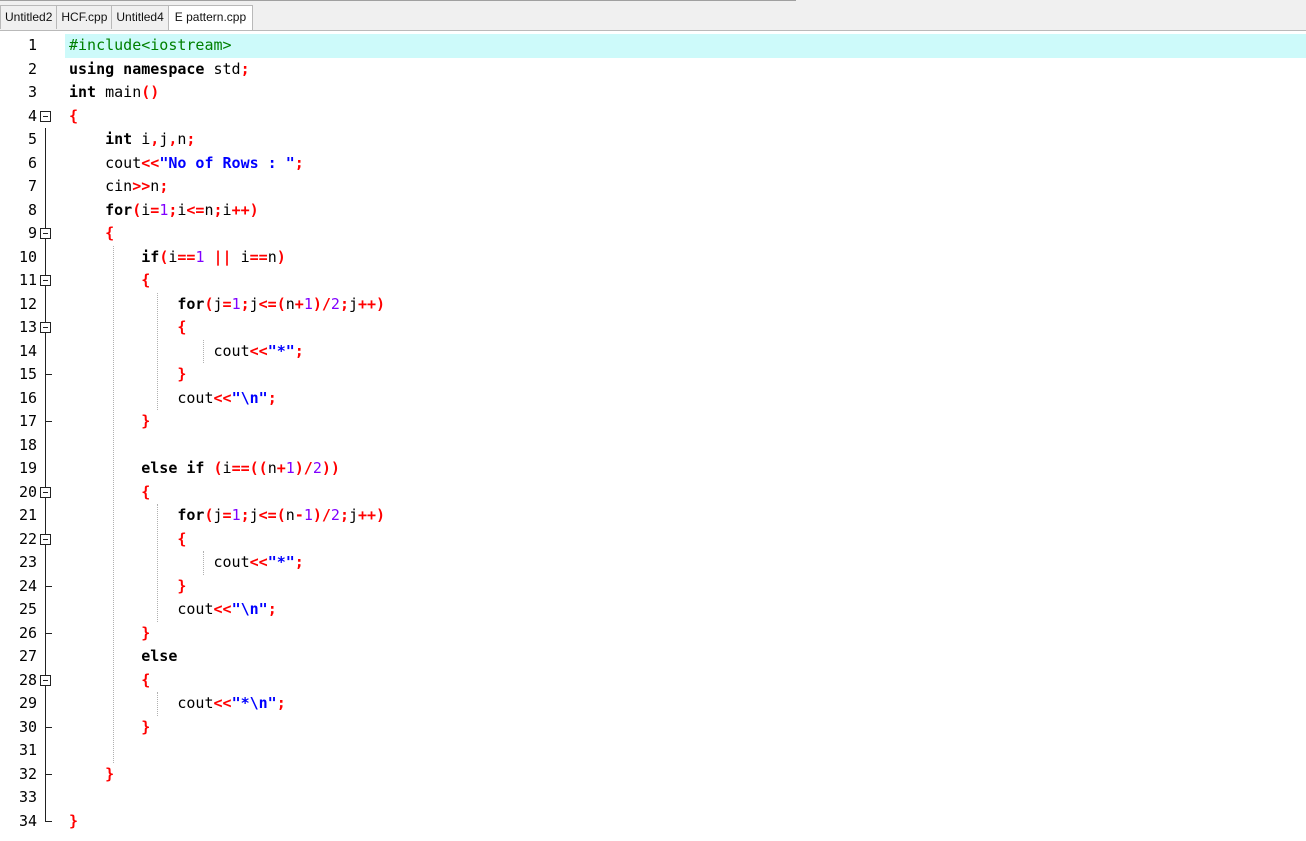 The height and width of the screenshot is (841, 1306). Describe the element at coordinates (653, 210) in the screenshot. I see `code-line: 8 for(i=1;i<=n;i++)` at that location.